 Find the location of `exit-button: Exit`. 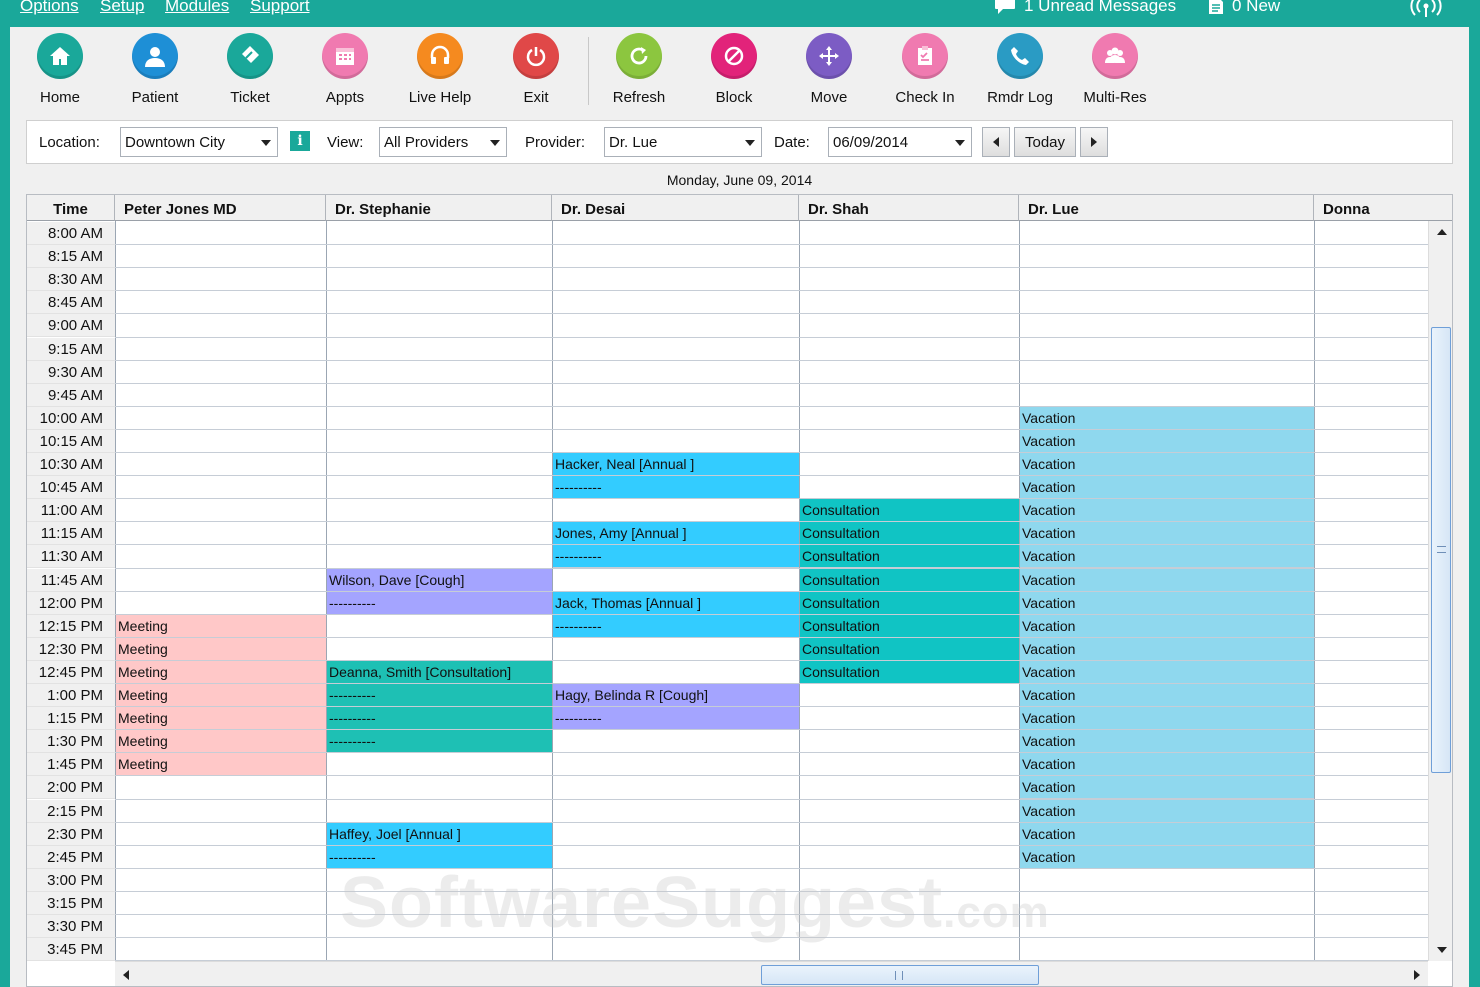

exit-button: Exit is located at coordinates (536, 69).